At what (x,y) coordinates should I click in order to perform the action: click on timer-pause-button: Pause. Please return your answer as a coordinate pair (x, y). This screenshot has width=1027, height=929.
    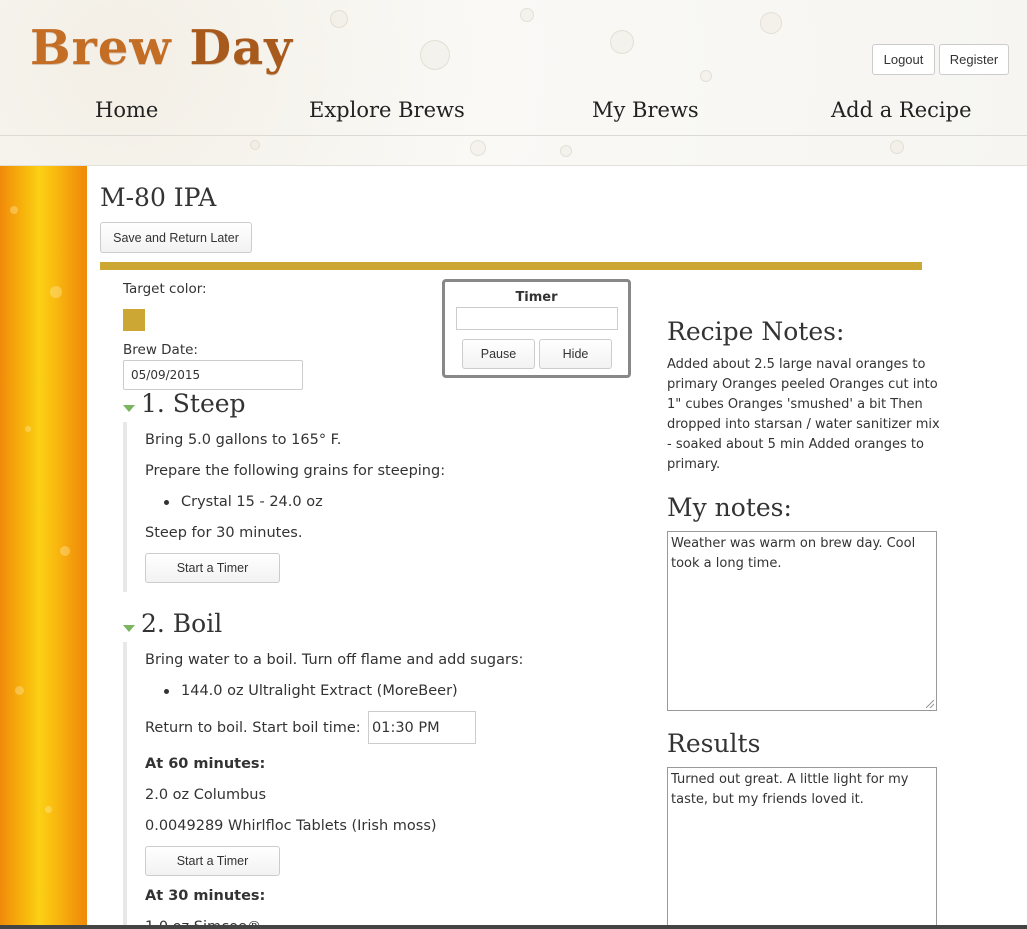
    Looking at the image, I should click on (498, 354).